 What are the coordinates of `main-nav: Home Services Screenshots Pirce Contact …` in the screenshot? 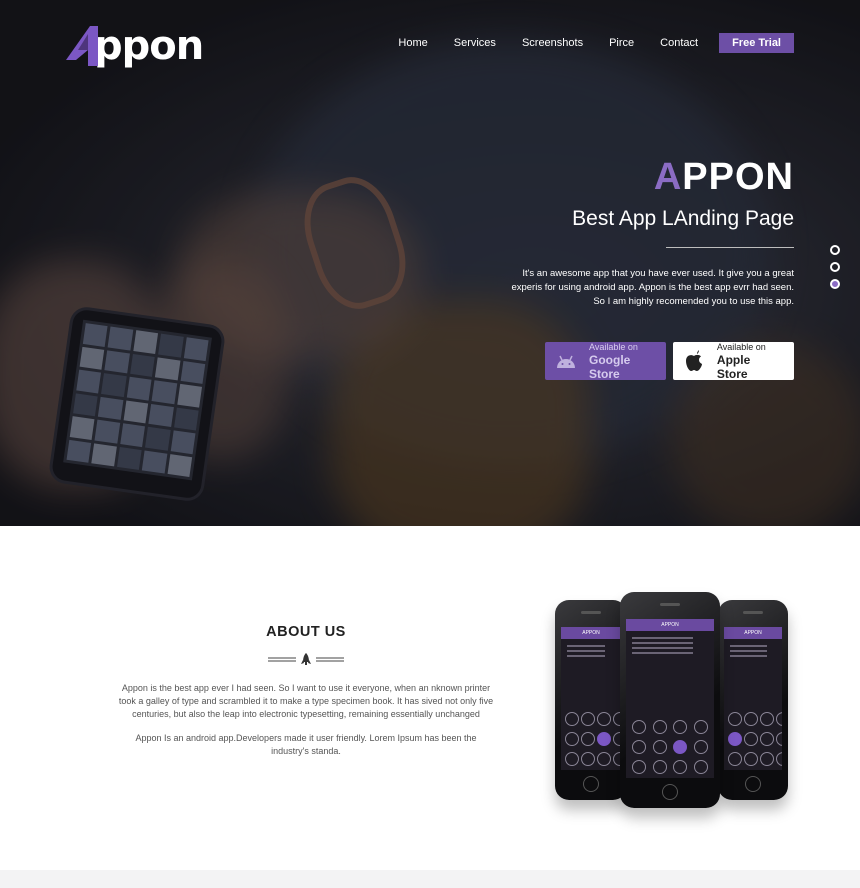 It's located at (589, 43).